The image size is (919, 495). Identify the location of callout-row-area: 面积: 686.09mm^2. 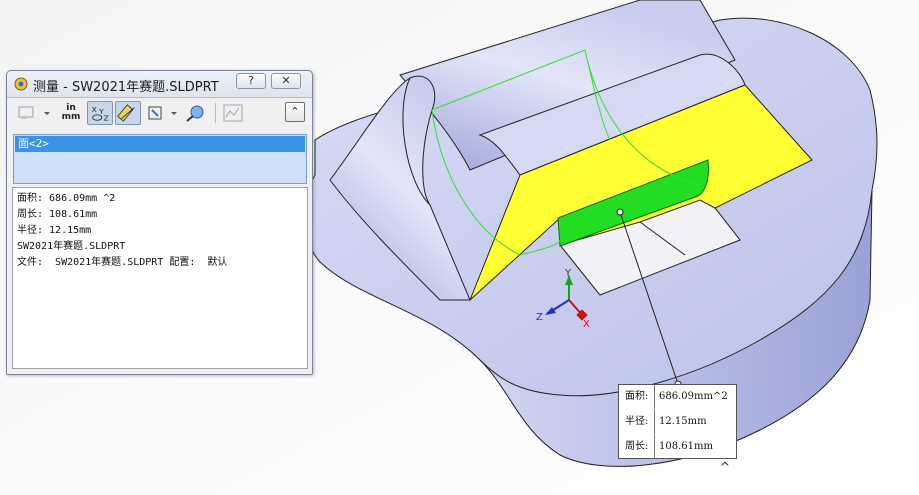
(677, 397).